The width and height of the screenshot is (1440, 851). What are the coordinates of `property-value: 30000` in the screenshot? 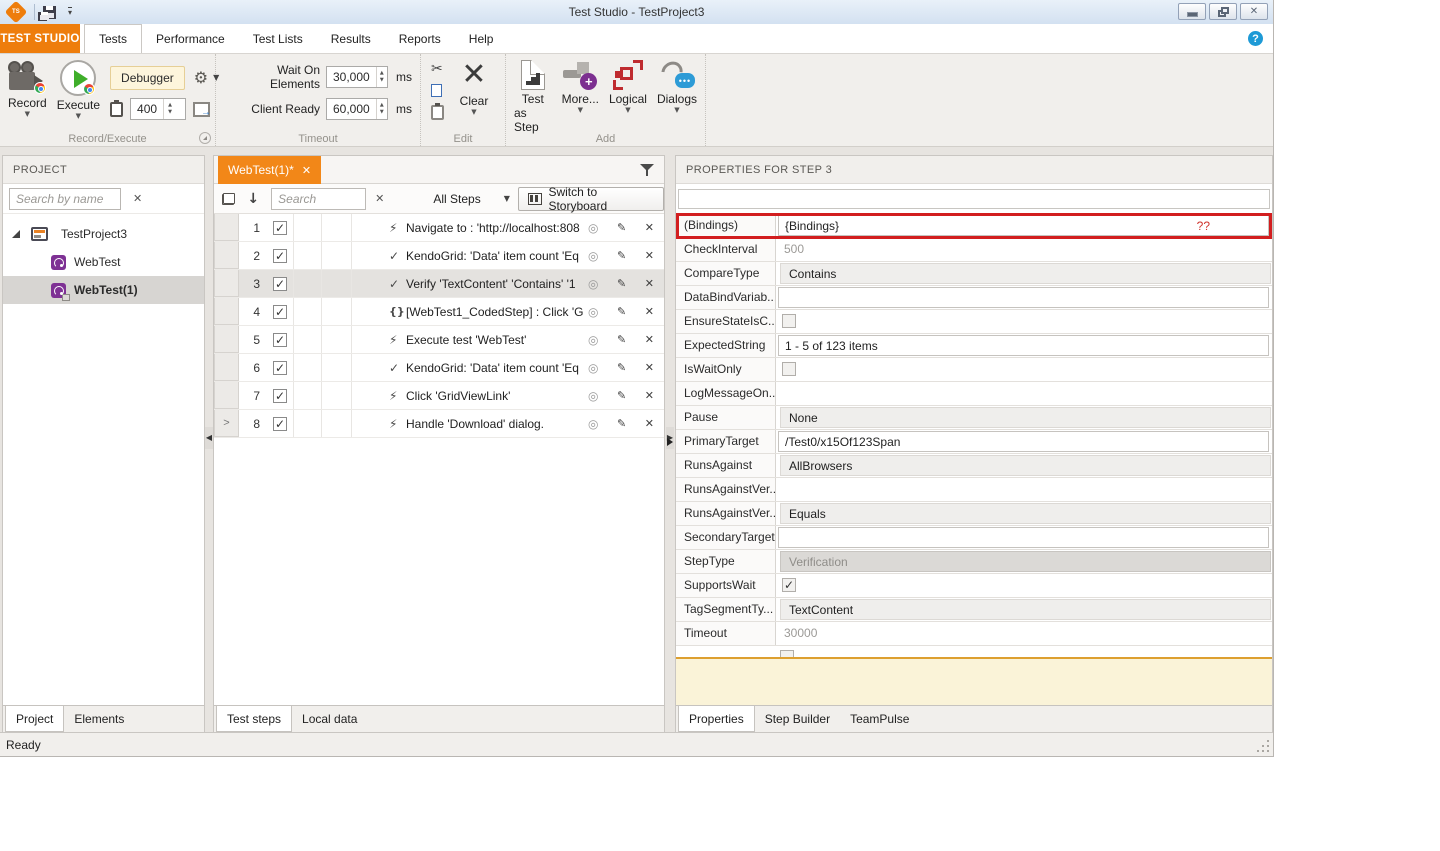 It's located at (1024, 633).